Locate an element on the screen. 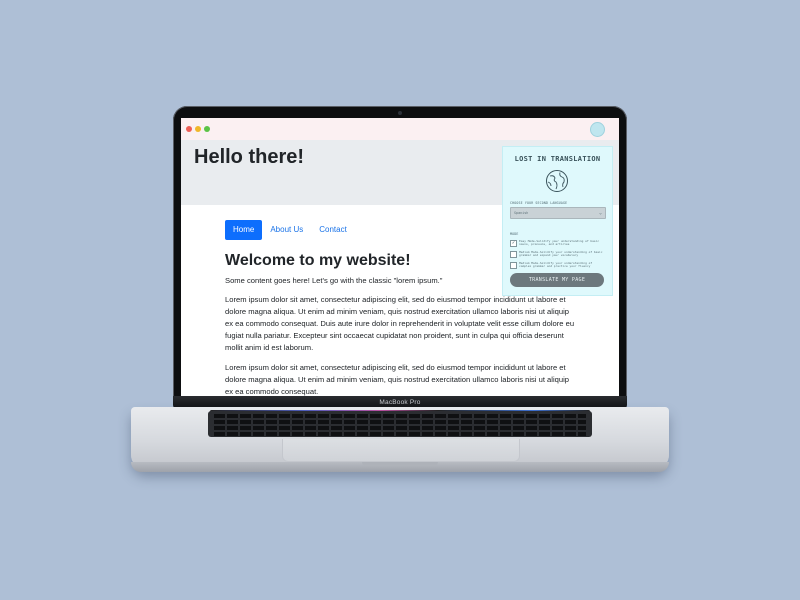 This screenshot has width=800, height=600. mode-label: MODE is located at coordinates (514, 234).